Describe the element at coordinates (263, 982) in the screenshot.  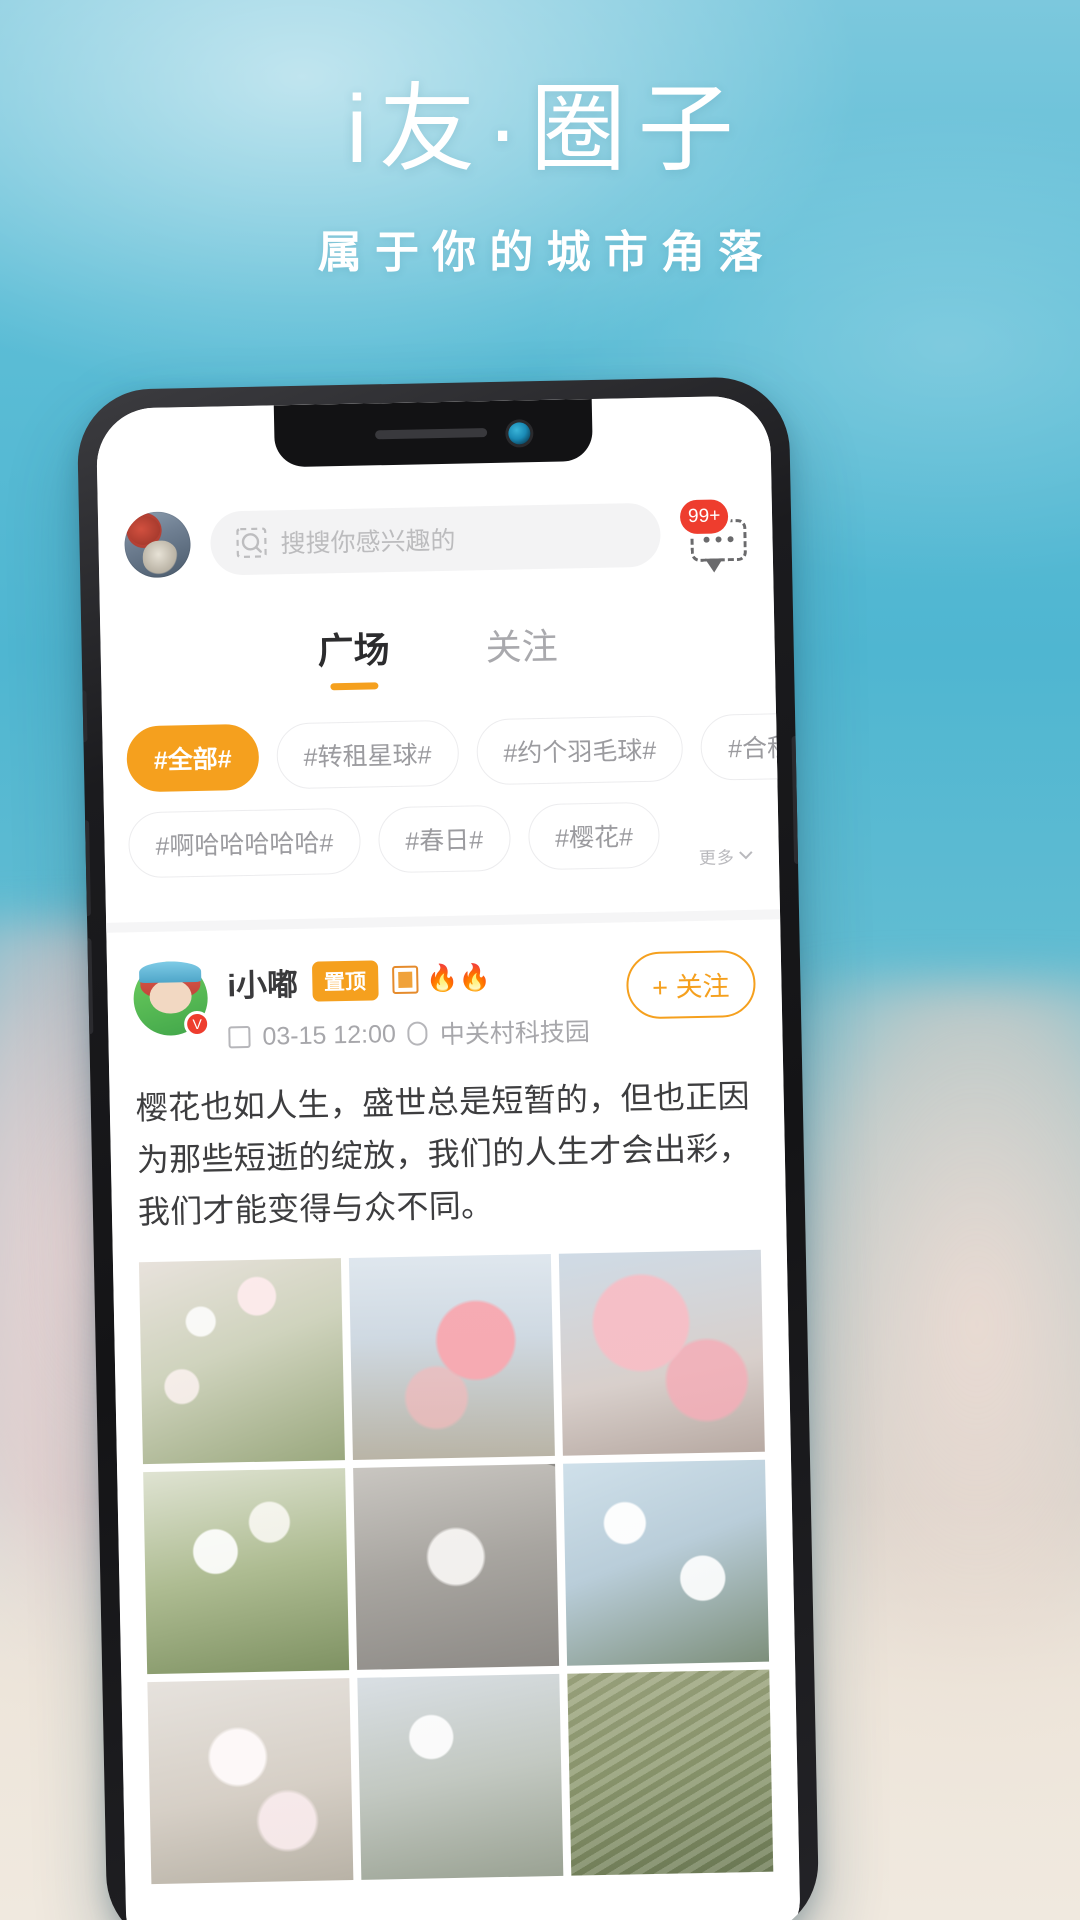
I see `post-author-name: i小嘟` at that location.